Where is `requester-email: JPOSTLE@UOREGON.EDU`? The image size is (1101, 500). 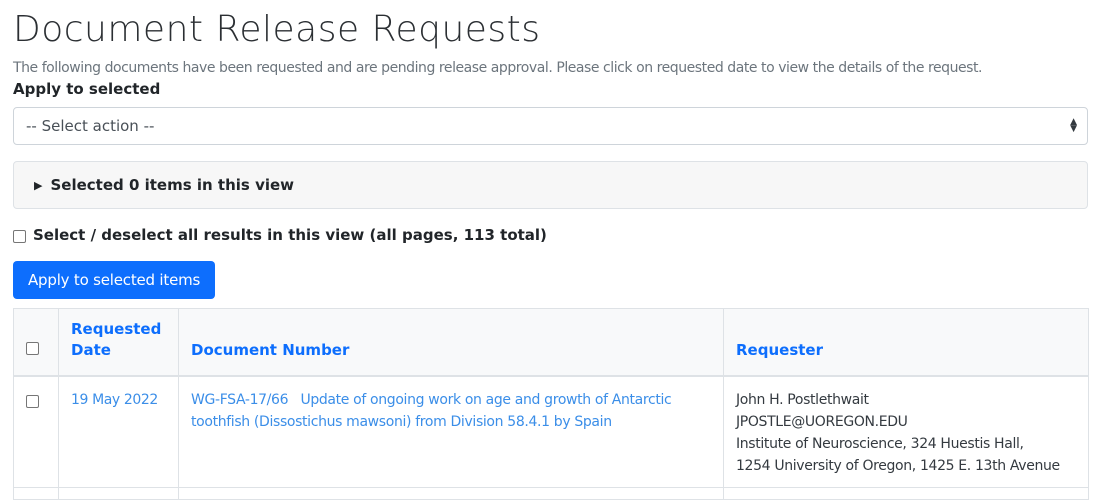
requester-email: JPOSTLE@UOREGON.EDU is located at coordinates (822, 421).